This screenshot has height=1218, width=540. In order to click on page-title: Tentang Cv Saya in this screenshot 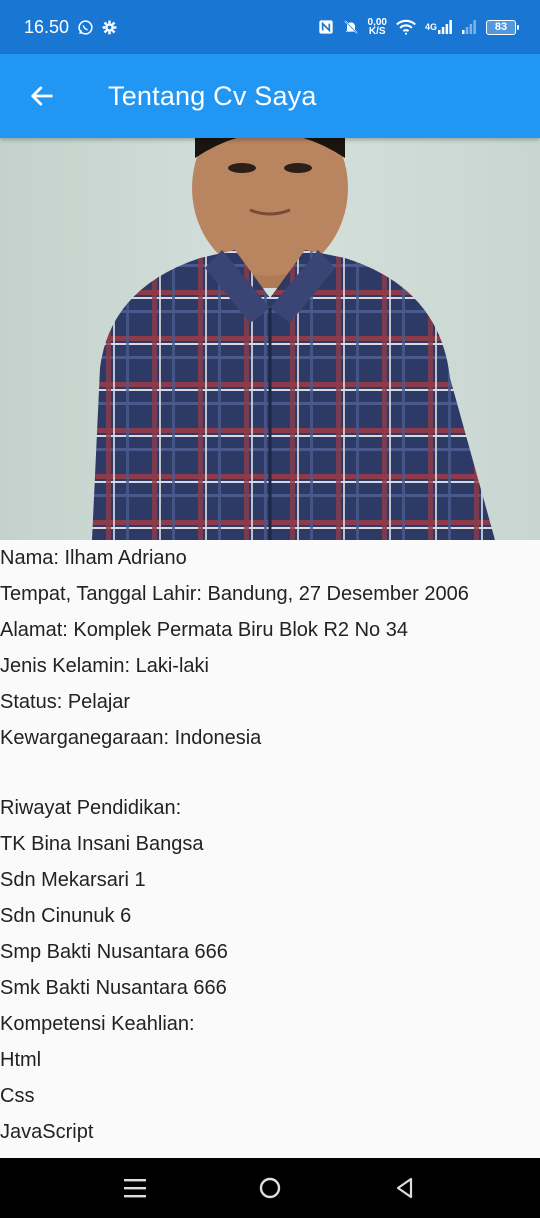, I will do `click(212, 95)`.